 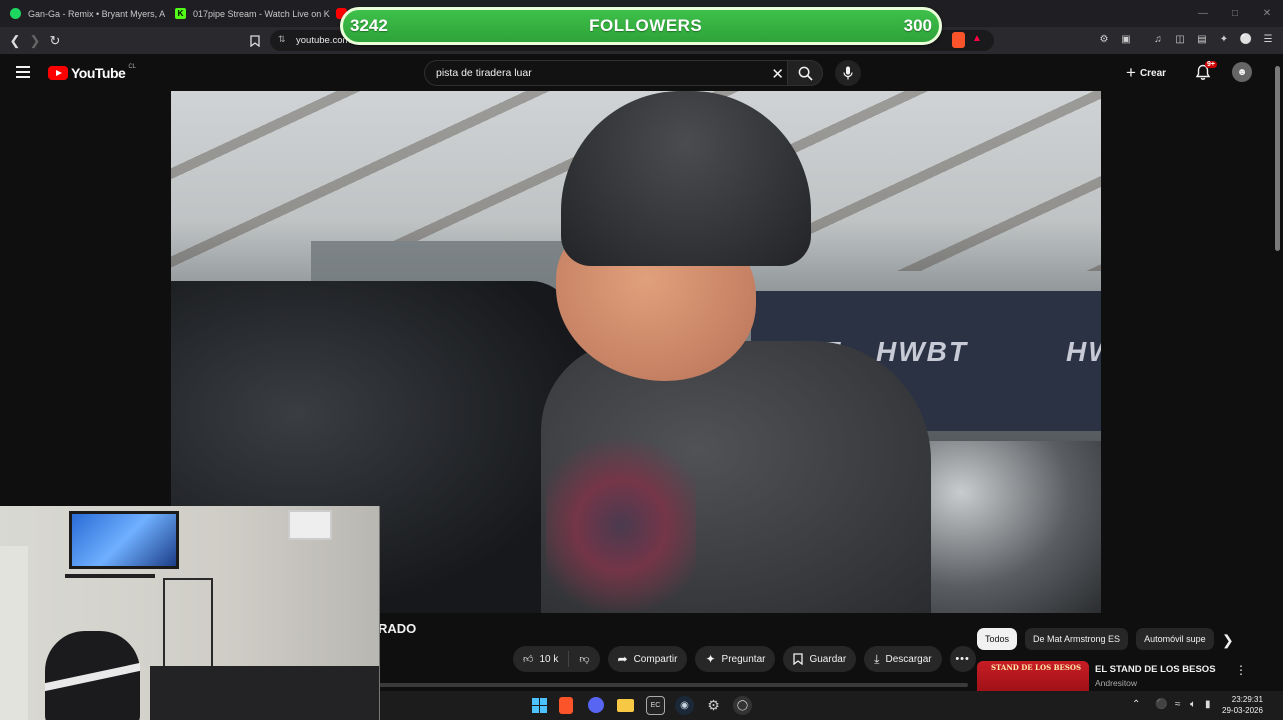 I want to click on file-explorer-icon, so click(x=625, y=705).